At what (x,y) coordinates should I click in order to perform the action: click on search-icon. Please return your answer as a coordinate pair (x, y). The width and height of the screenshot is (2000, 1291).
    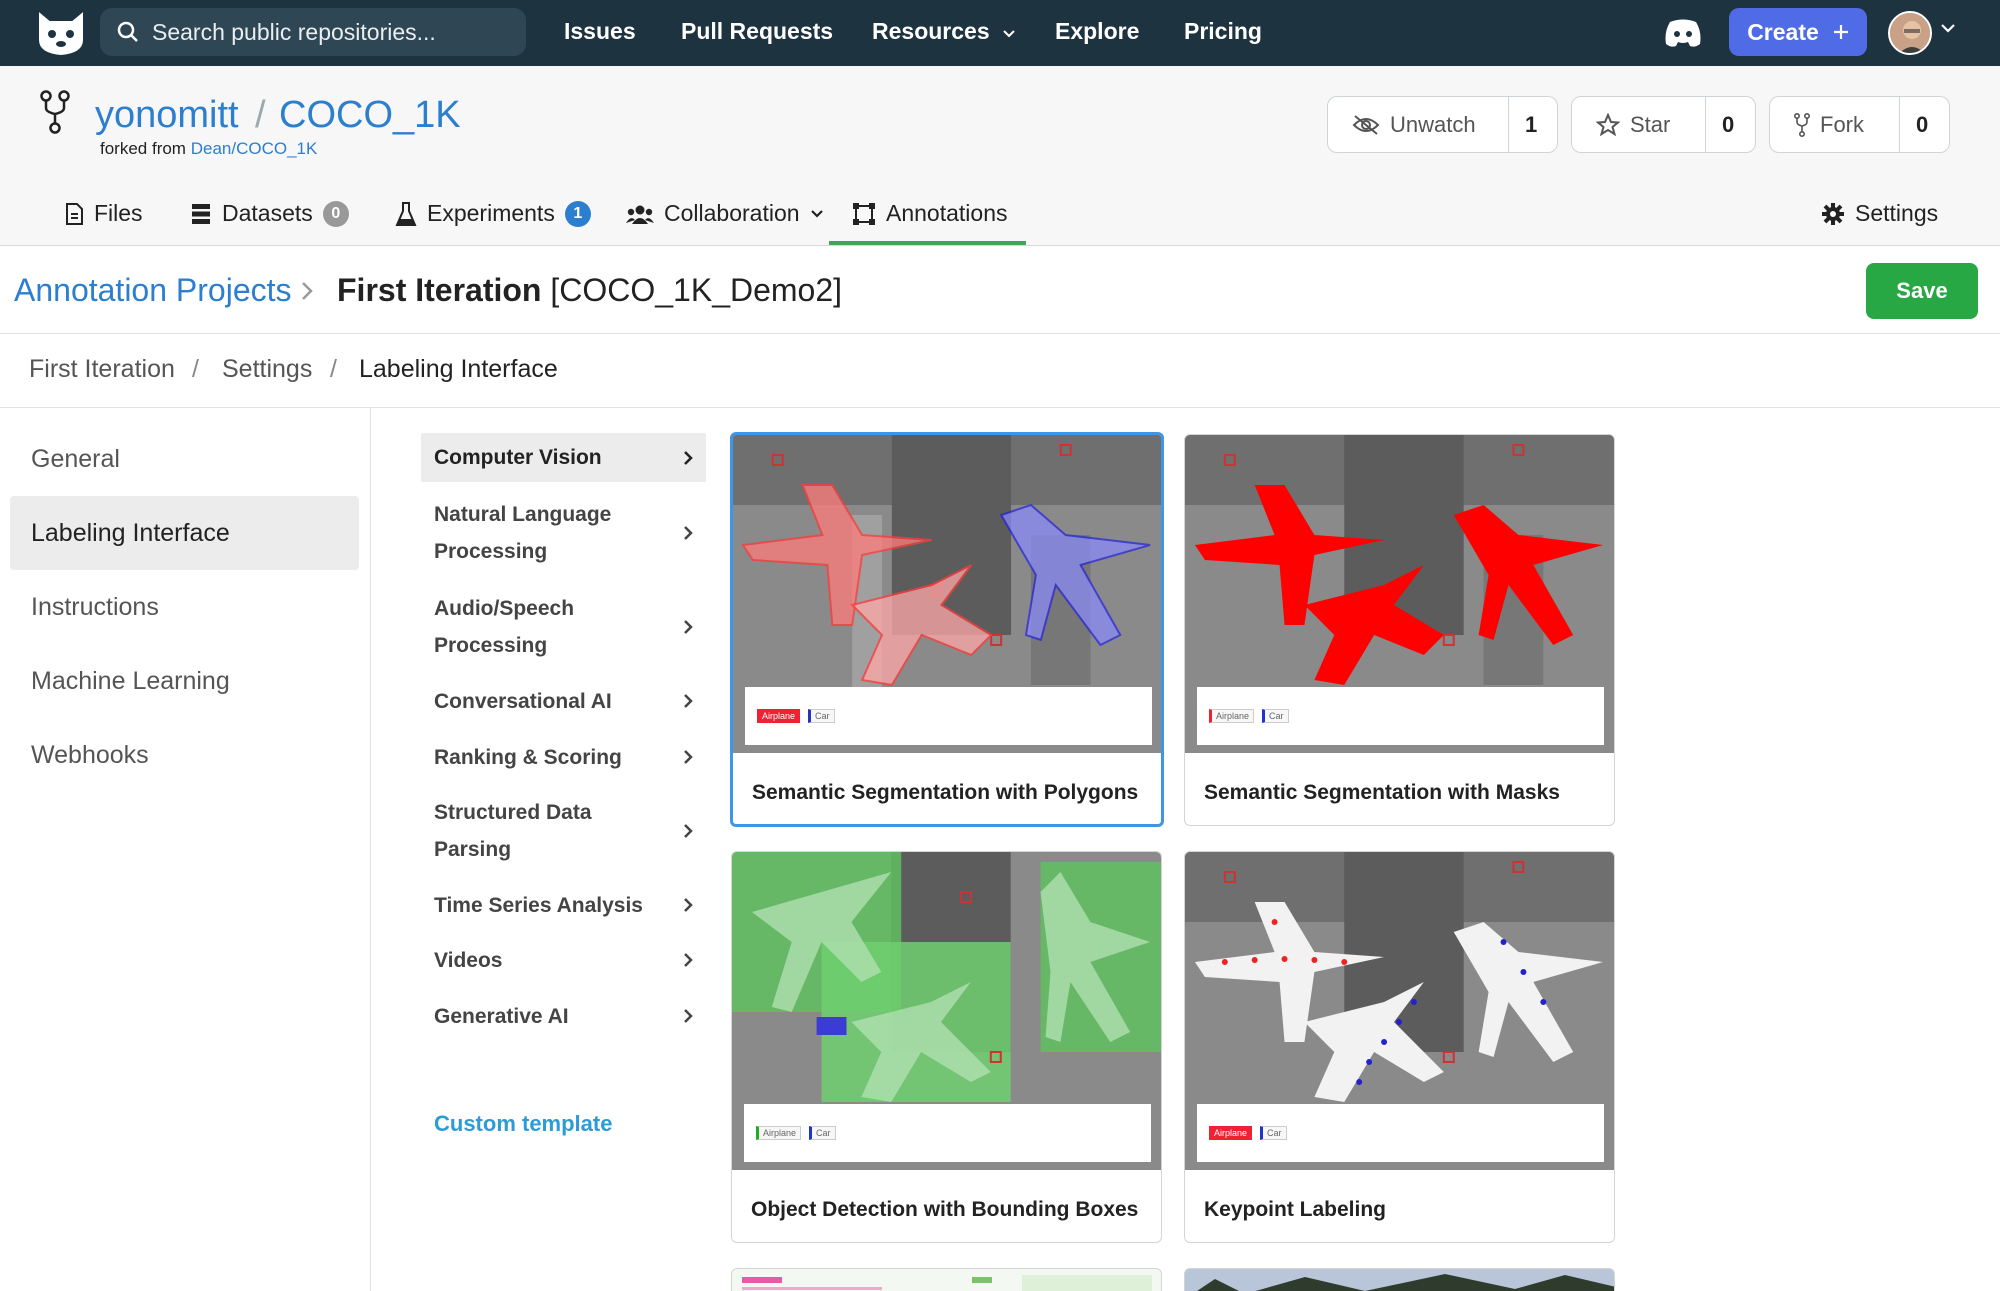
    Looking at the image, I should click on (127, 31).